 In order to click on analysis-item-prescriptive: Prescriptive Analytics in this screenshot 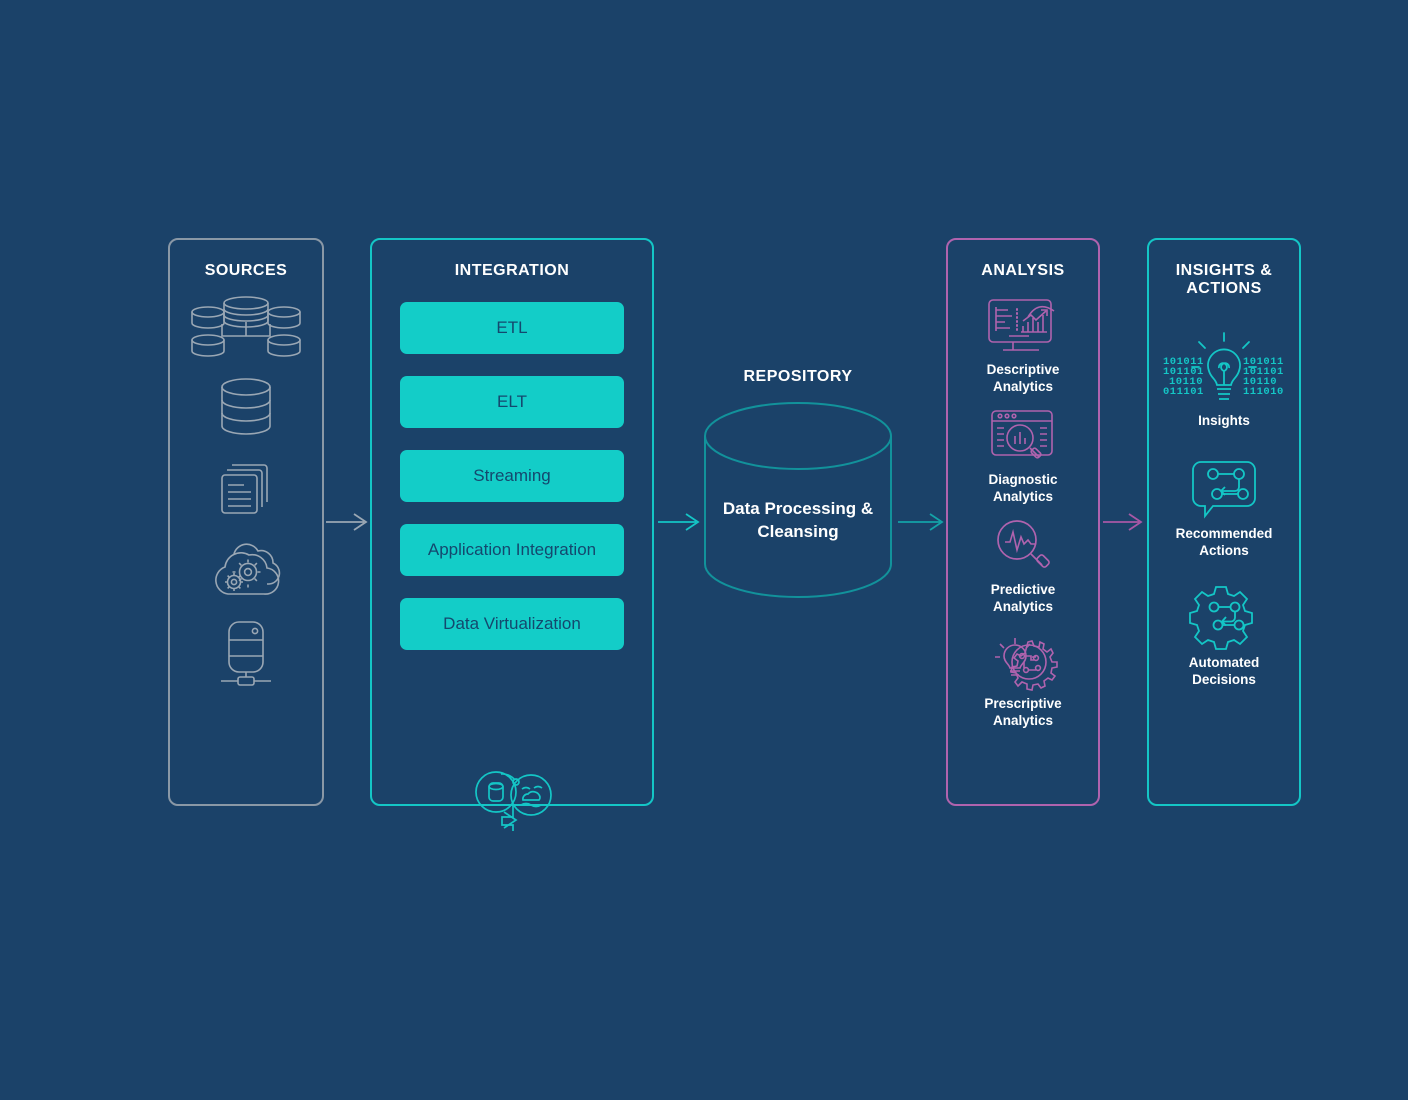, I will do `click(1023, 678)`.